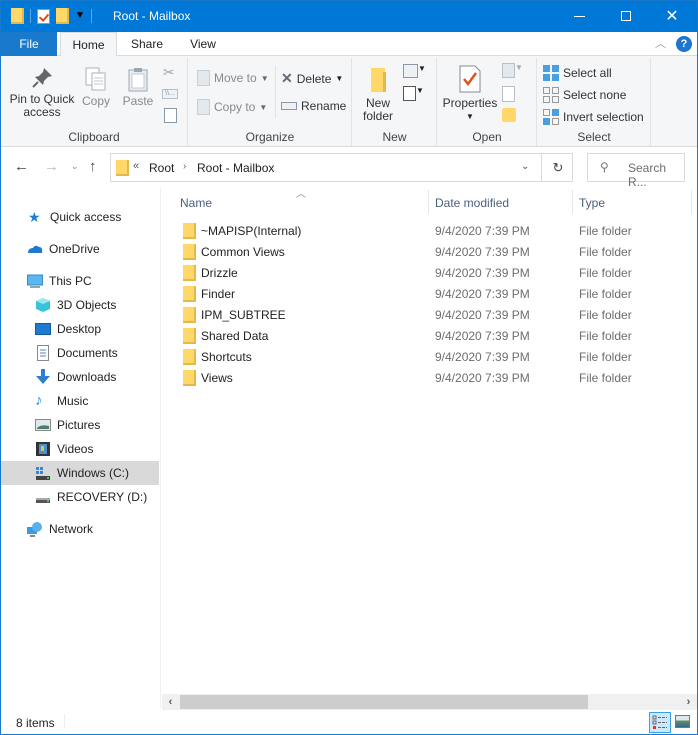 Image resolution: width=698 pixels, height=735 pixels. What do you see at coordinates (217, 378) in the screenshot?
I see `file-name: Views` at bounding box center [217, 378].